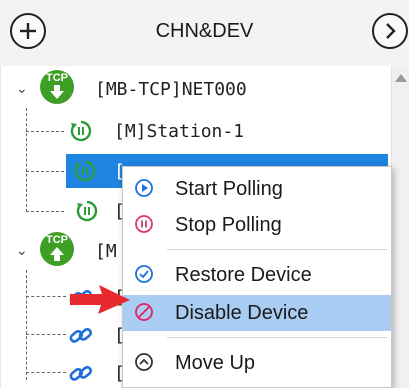 This screenshot has height=388, width=409. Describe the element at coordinates (401, 78) in the screenshot. I see `scroll-up-arrow` at that location.